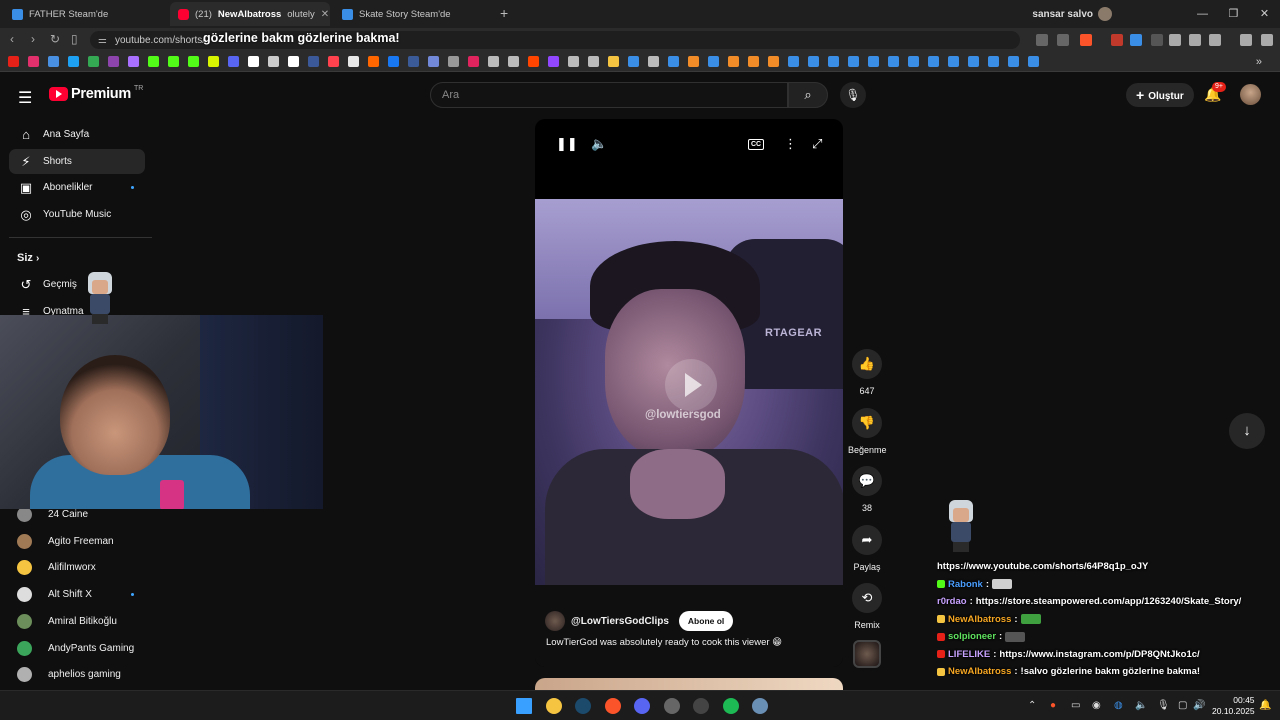 This screenshot has width=1280, height=720. I want to click on close-window-icon: ✕, so click(1264, 14).